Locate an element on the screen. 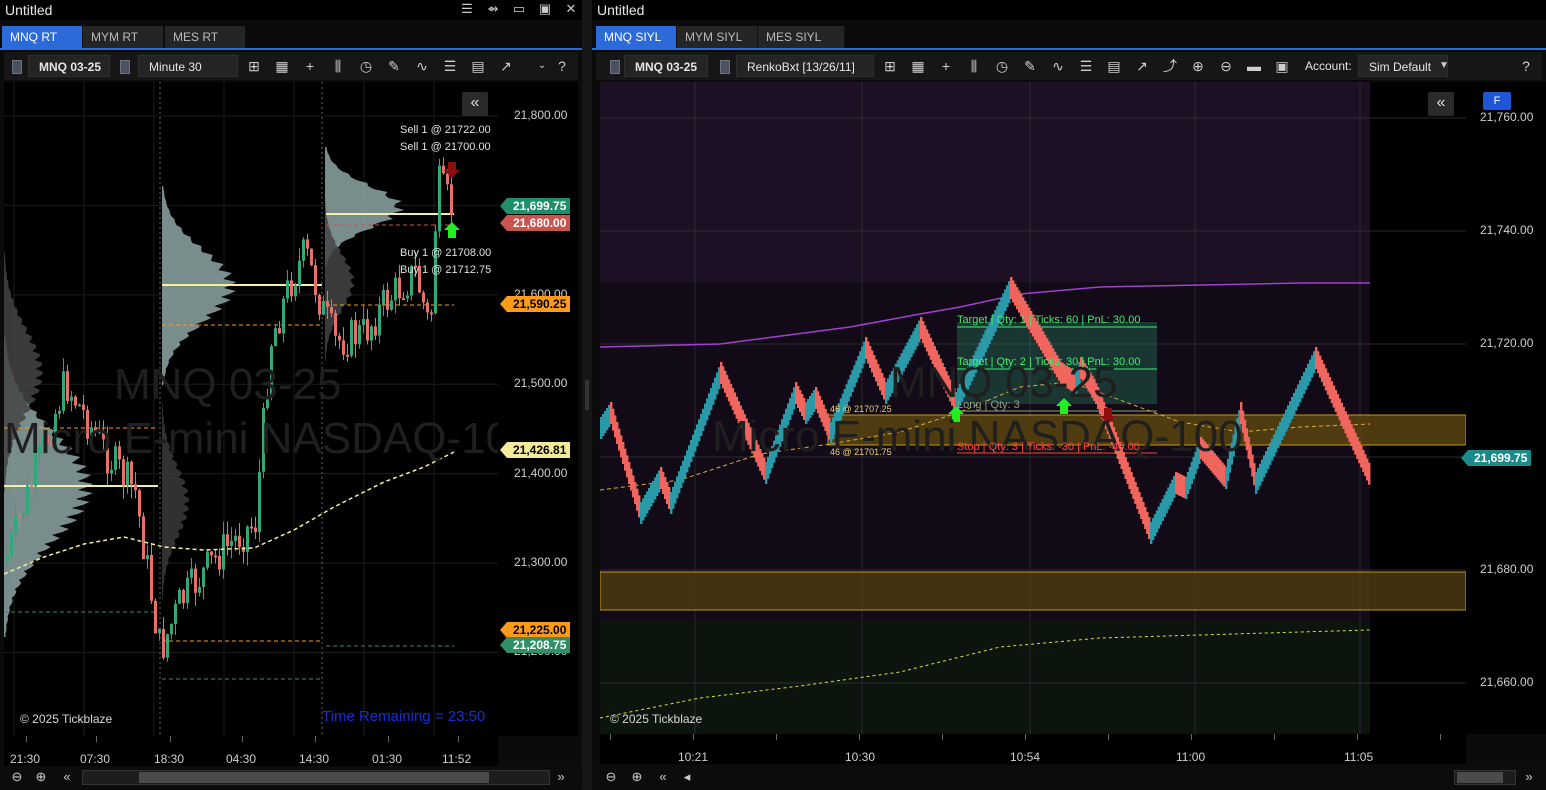 The image size is (1546, 790). dropdown-icon: ▼ is located at coordinates (1444, 66).